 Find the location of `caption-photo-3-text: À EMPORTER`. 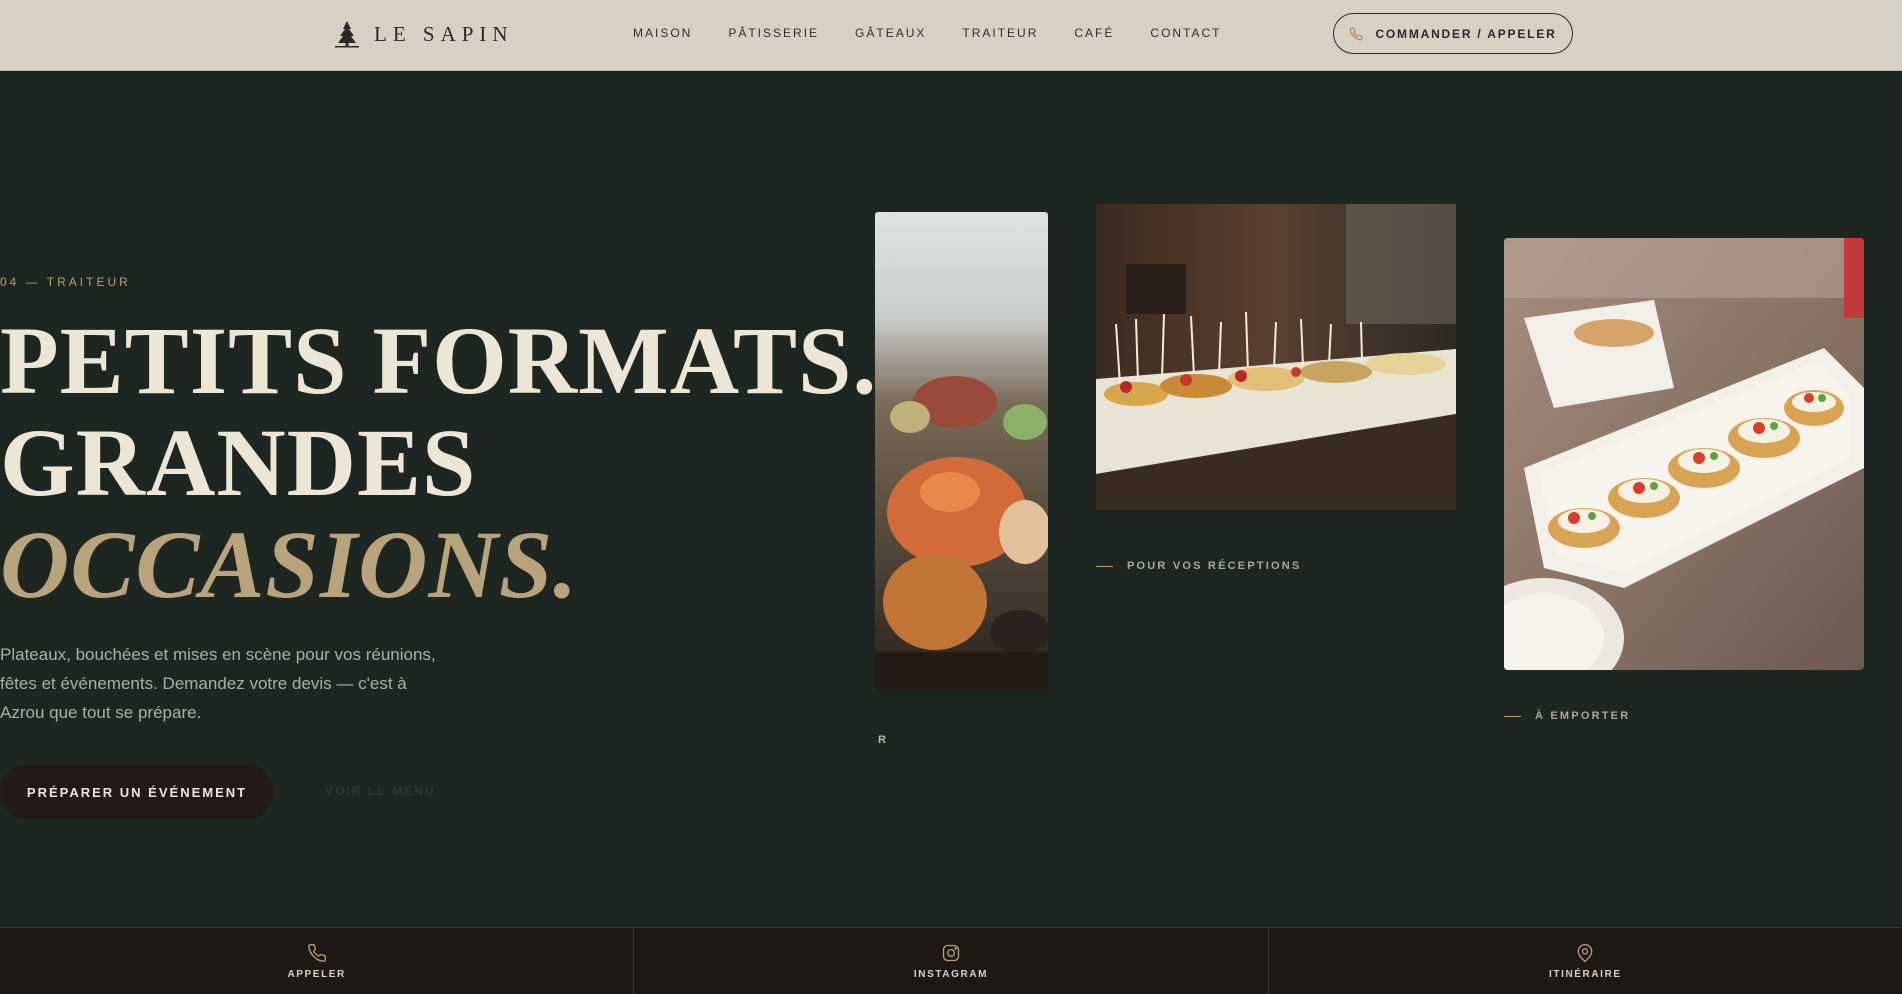

caption-photo-3-text: À EMPORTER is located at coordinates (1583, 716).